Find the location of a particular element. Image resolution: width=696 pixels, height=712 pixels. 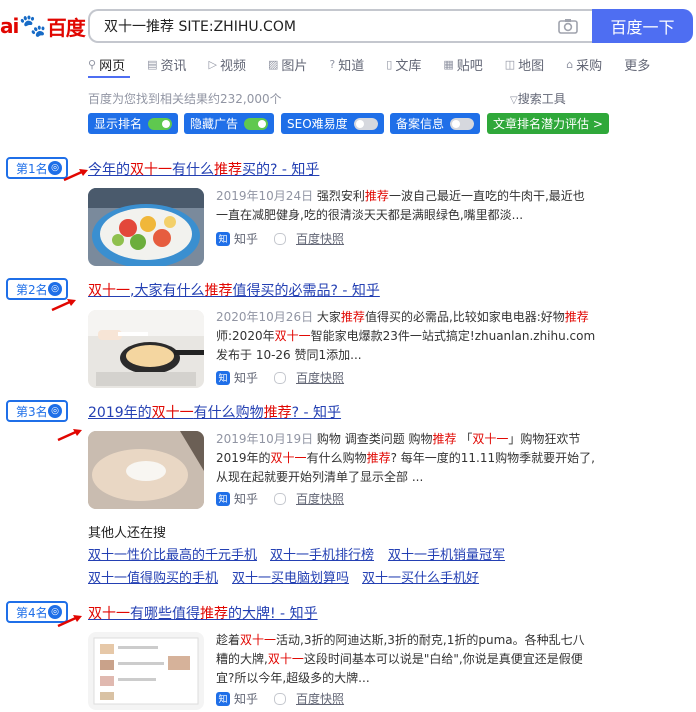

result-title-link: 双十一,大家有什么推荐值得买的必需品? - 知乎 is located at coordinates (234, 290).